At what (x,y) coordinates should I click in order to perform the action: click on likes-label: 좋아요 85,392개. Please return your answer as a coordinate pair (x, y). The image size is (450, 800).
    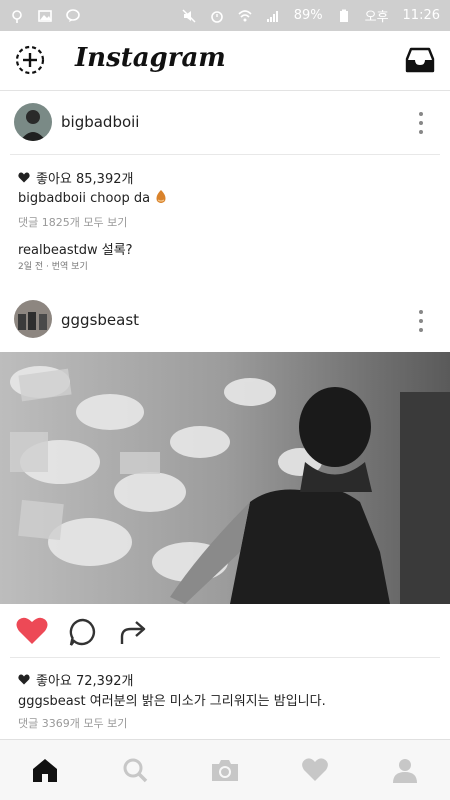
    Looking at the image, I should click on (85, 179).